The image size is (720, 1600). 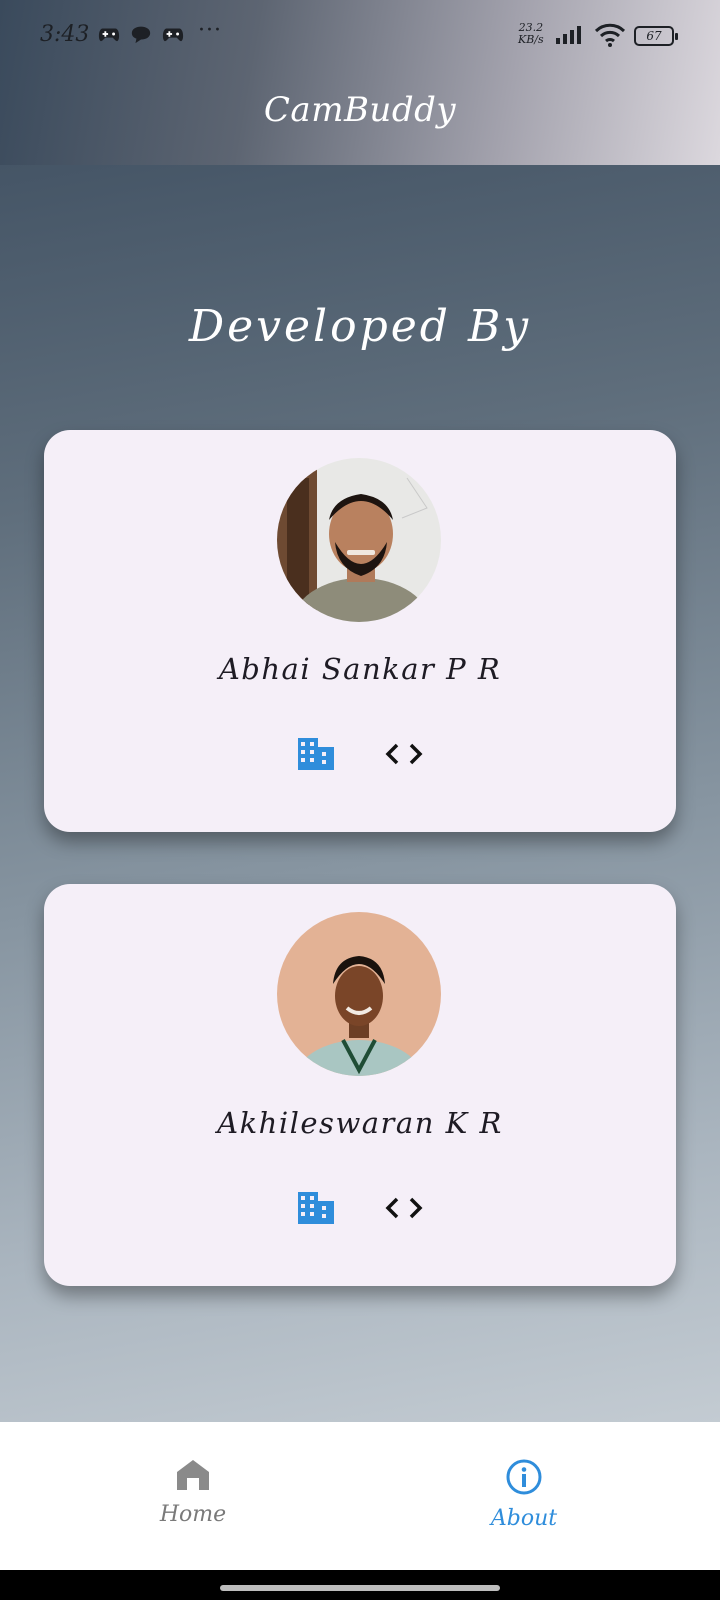 I want to click on app-title: CamBuddy, so click(x=360, y=110).